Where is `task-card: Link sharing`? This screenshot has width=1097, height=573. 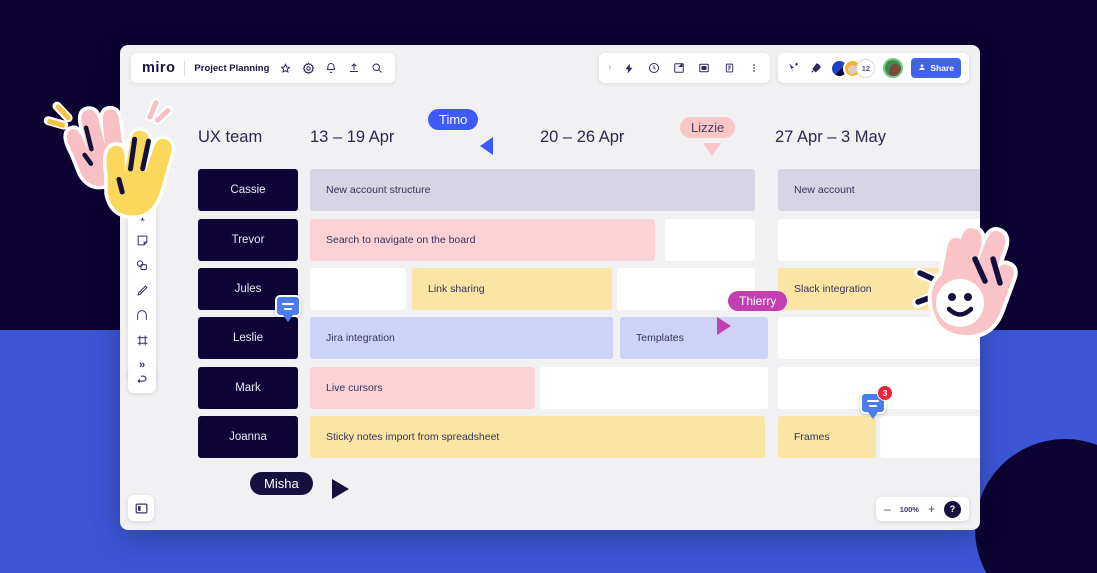
task-card: Link sharing is located at coordinates (512, 289).